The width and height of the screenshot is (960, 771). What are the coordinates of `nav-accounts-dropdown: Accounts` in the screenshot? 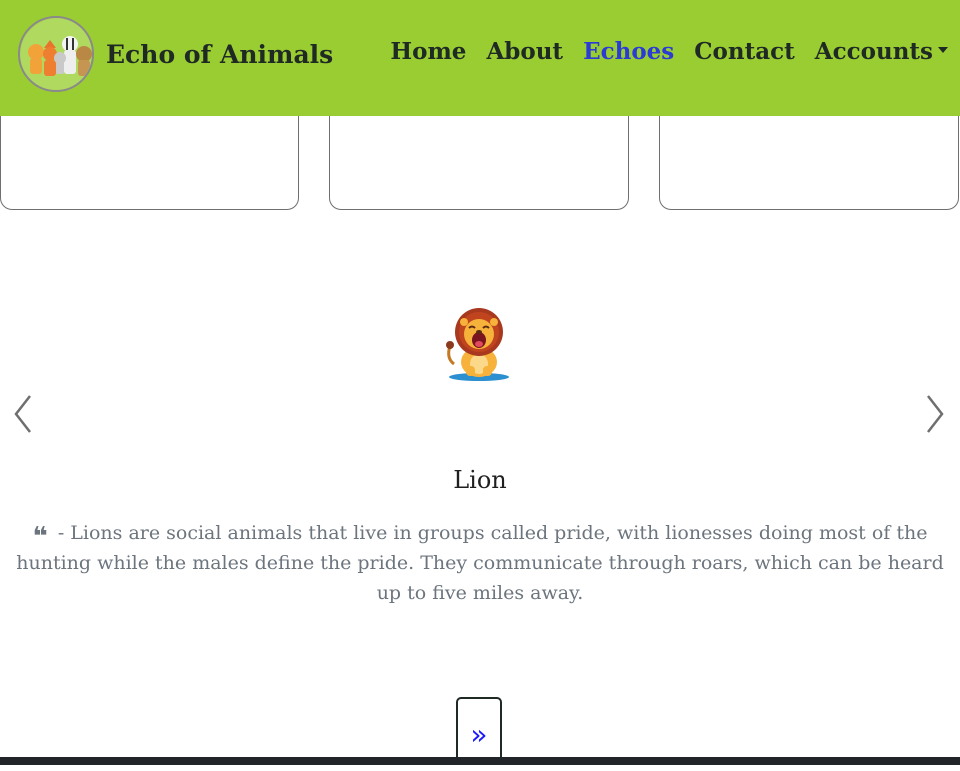 It's located at (881, 51).